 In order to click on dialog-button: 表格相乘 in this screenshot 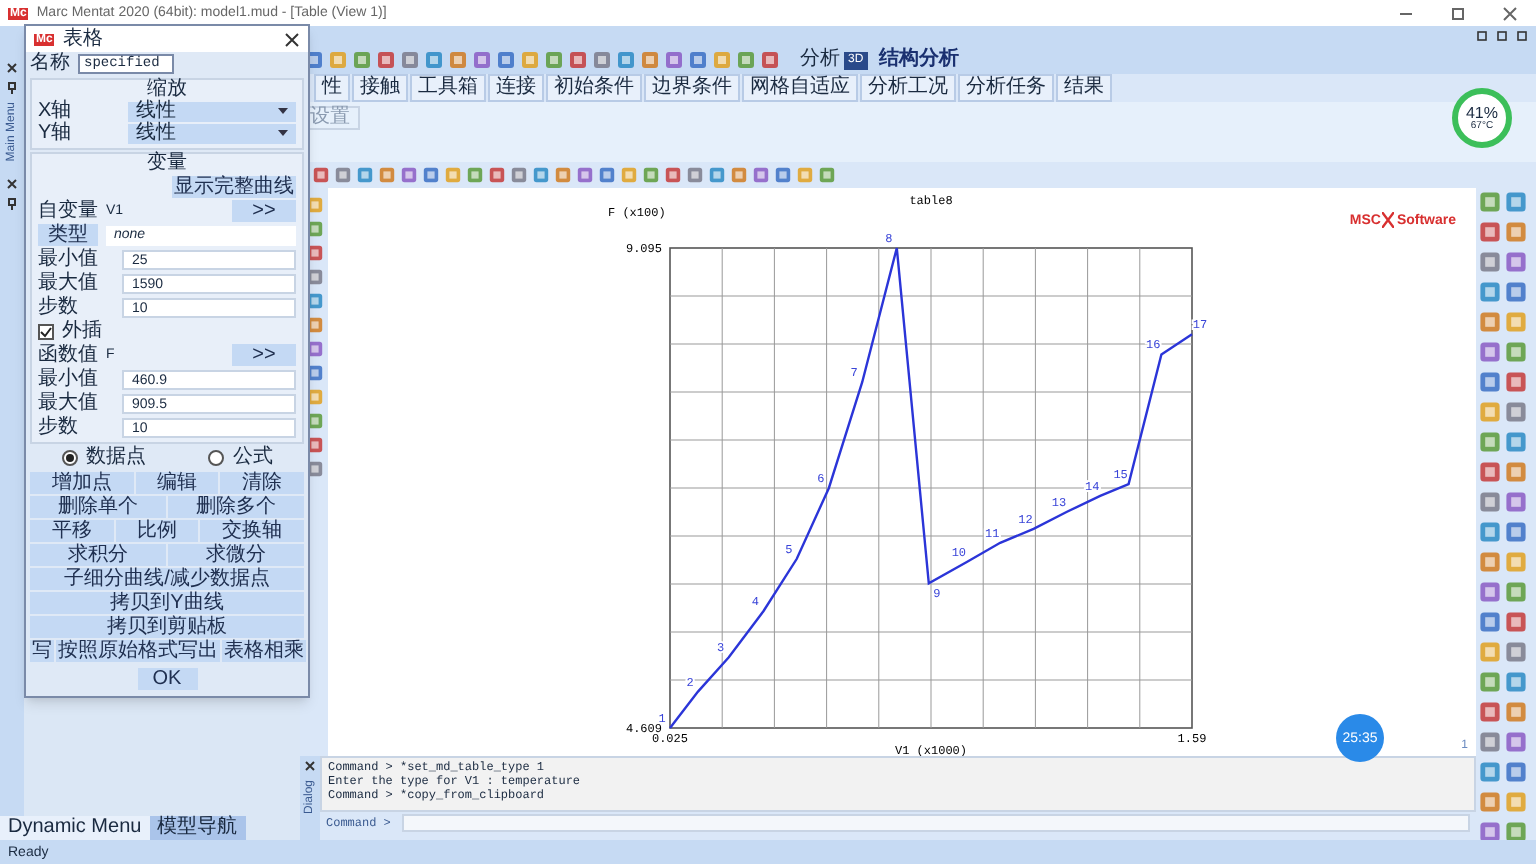, I will do `click(264, 651)`.